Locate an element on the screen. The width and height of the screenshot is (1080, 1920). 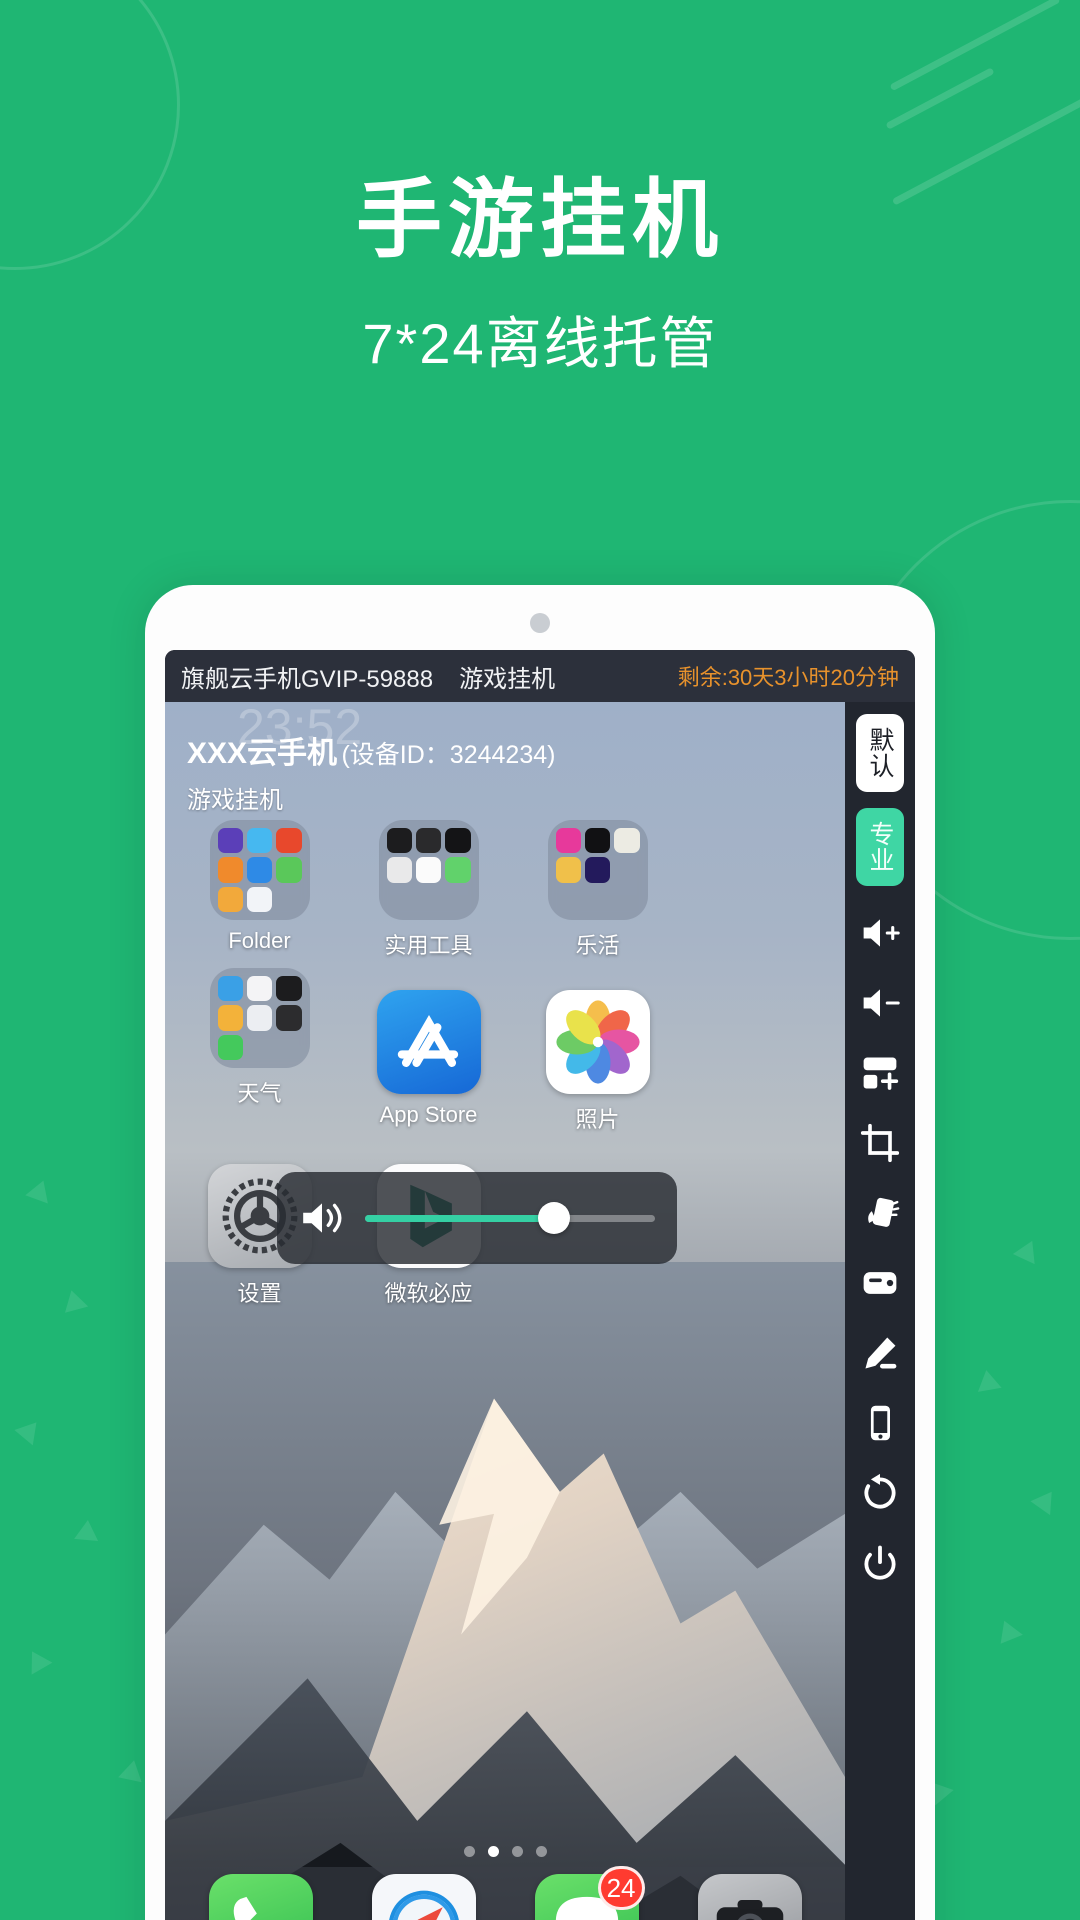
device-name: XXX云手机 is located at coordinates (262, 753).